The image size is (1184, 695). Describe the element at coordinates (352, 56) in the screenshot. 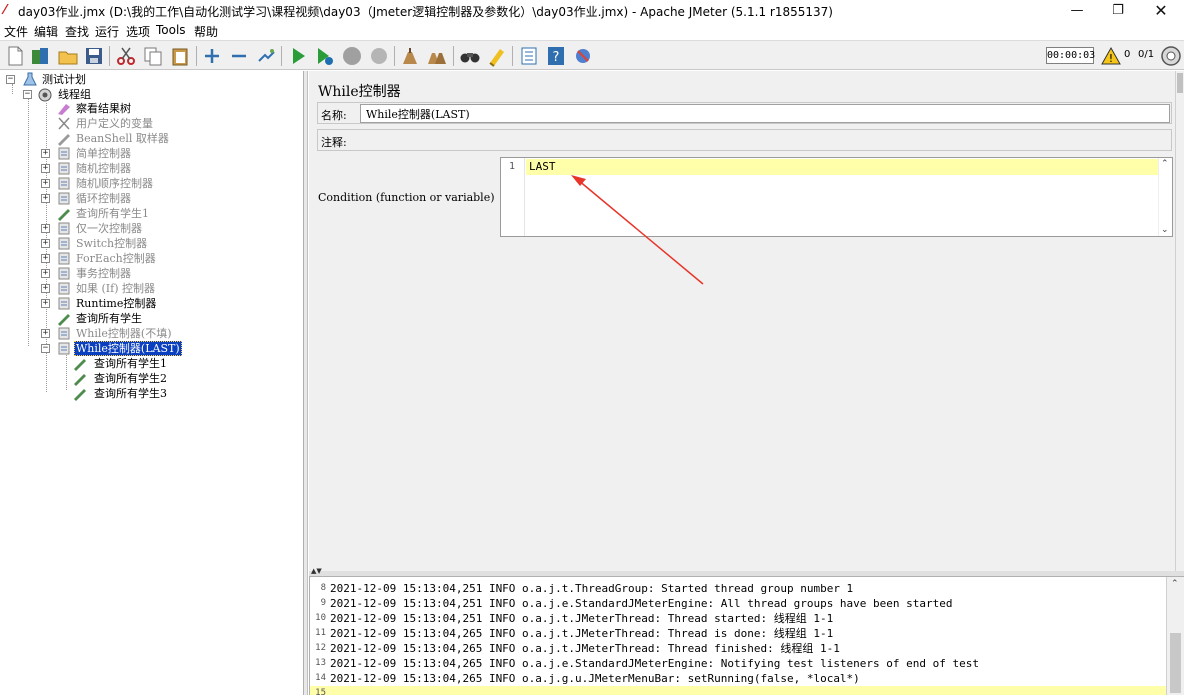

I see `stop-icon` at that location.